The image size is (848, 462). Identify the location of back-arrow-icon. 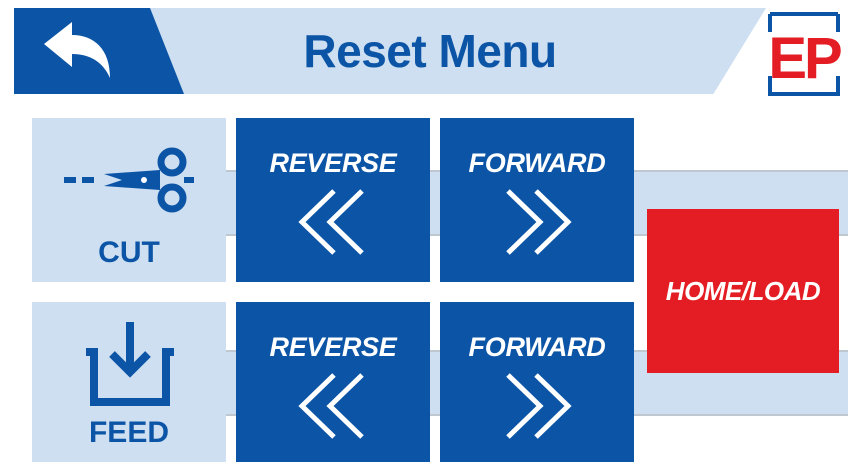
(77, 50).